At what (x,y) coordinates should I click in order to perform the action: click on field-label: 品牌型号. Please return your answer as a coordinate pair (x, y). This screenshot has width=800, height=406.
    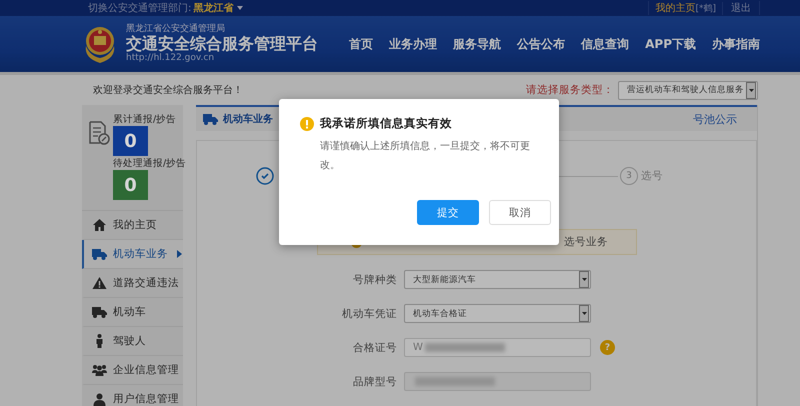
    Looking at the image, I should click on (375, 381).